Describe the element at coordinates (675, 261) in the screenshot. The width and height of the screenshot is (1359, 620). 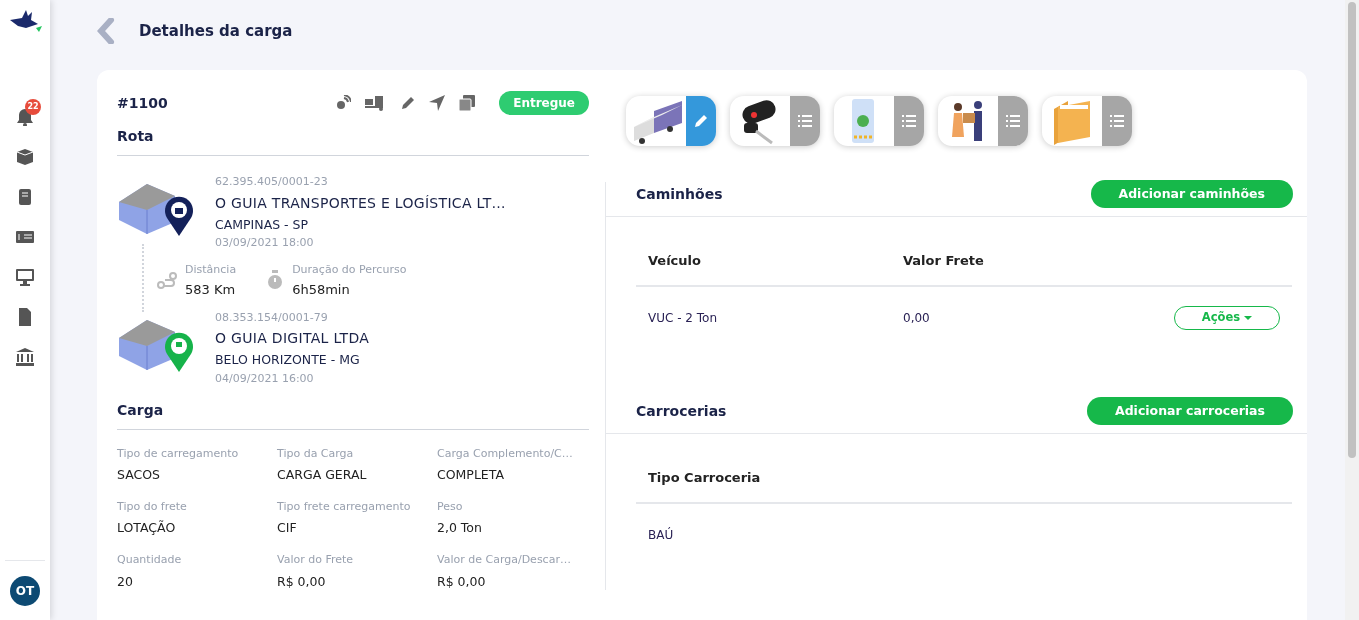
I see `column-header: Veículo` at that location.